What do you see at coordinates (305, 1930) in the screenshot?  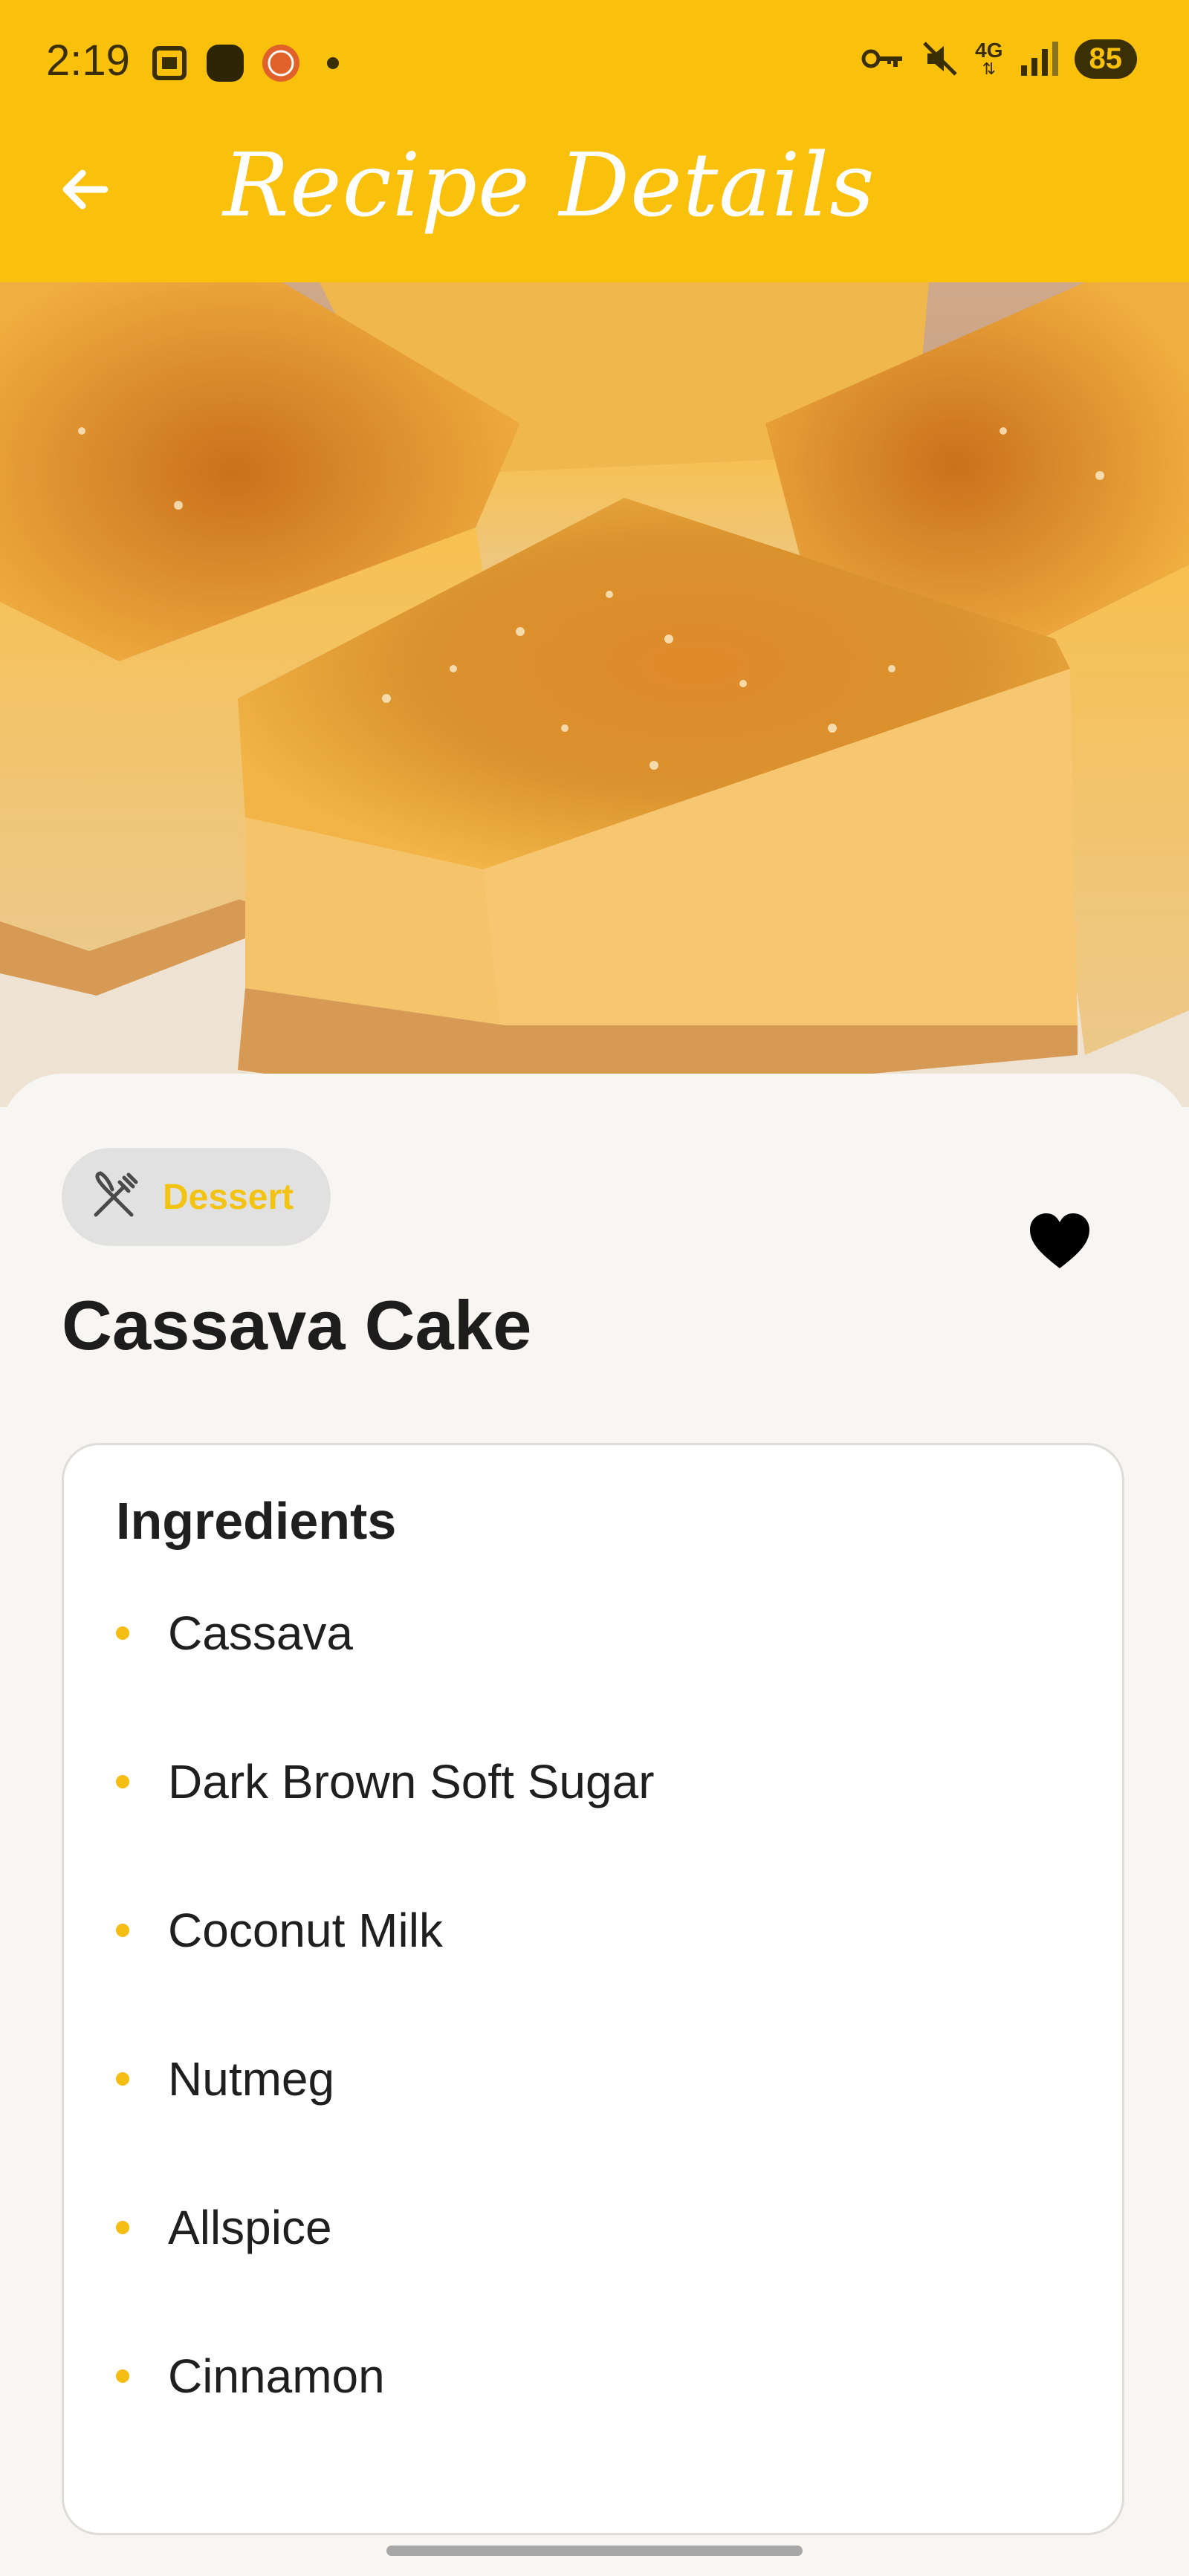 I see `ingredient-text: Coconut Milk` at bounding box center [305, 1930].